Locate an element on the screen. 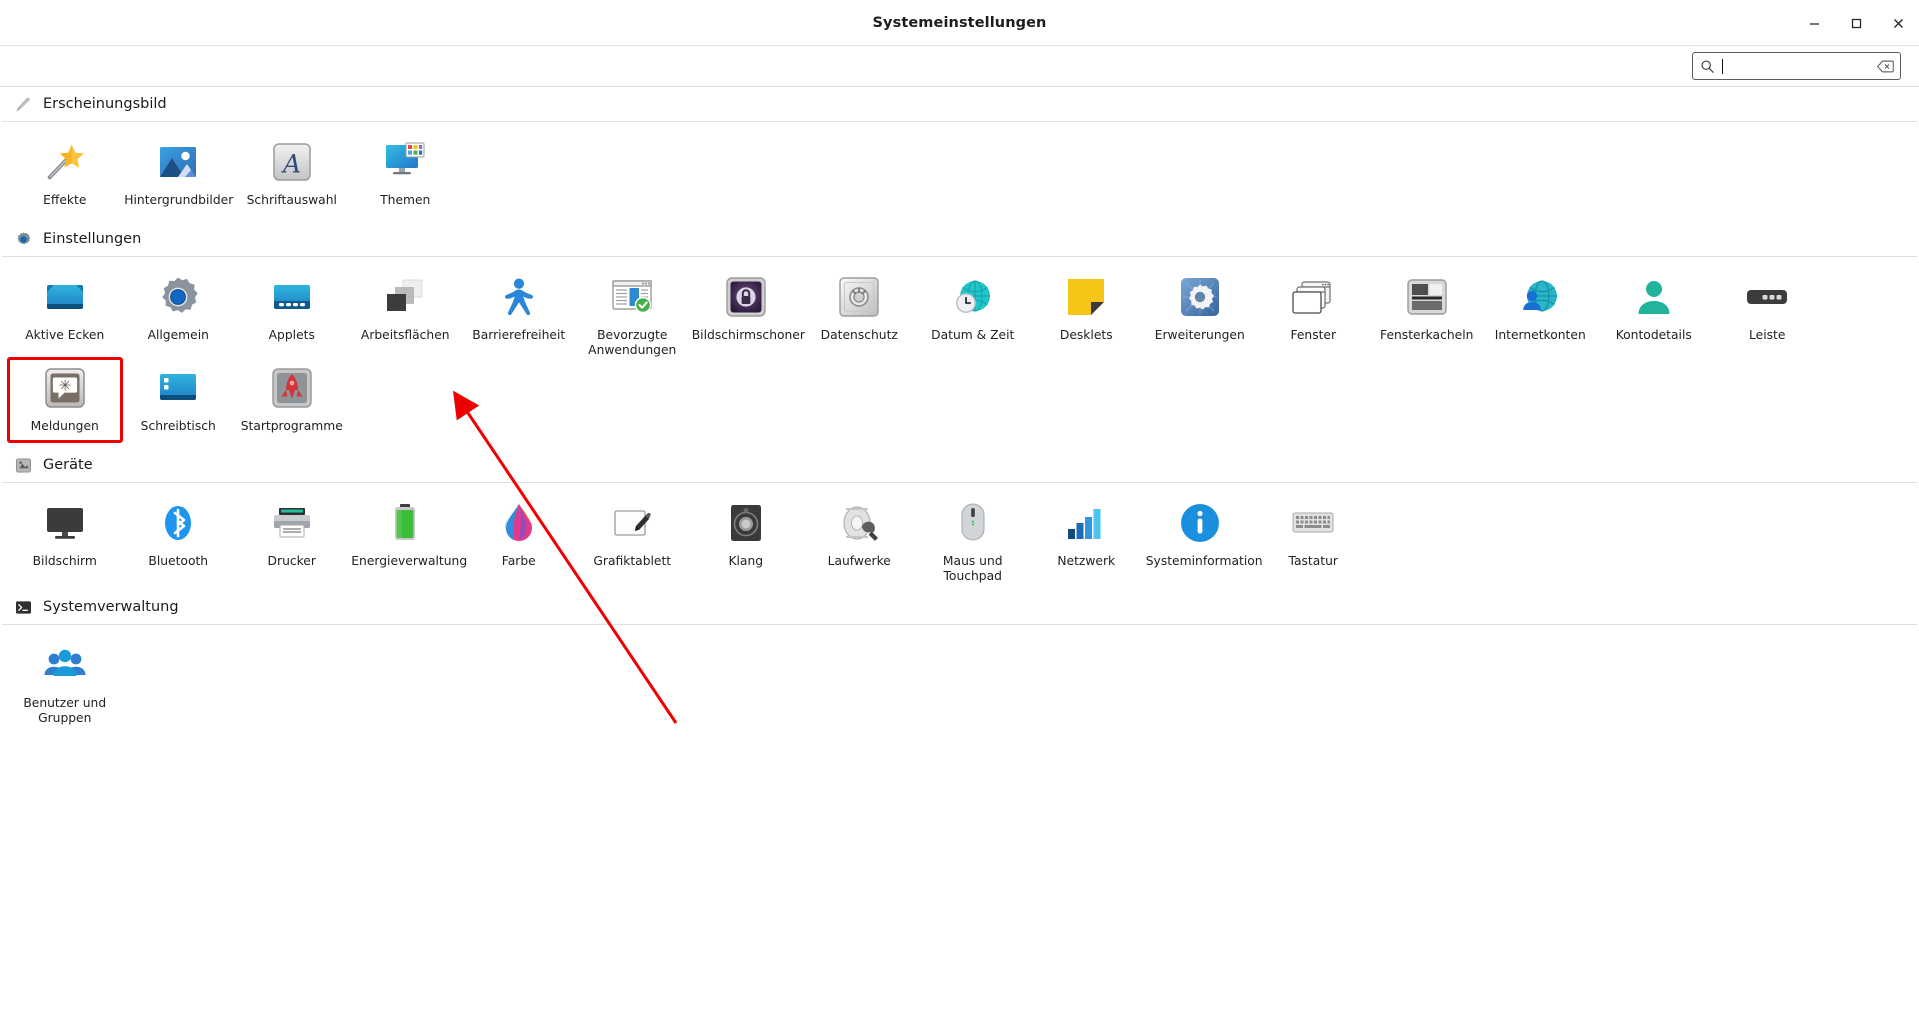 The height and width of the screenshot is (1029, 1919). settings-item-grafiktablett: Grafiktablett is located at coordinates (633, 538).